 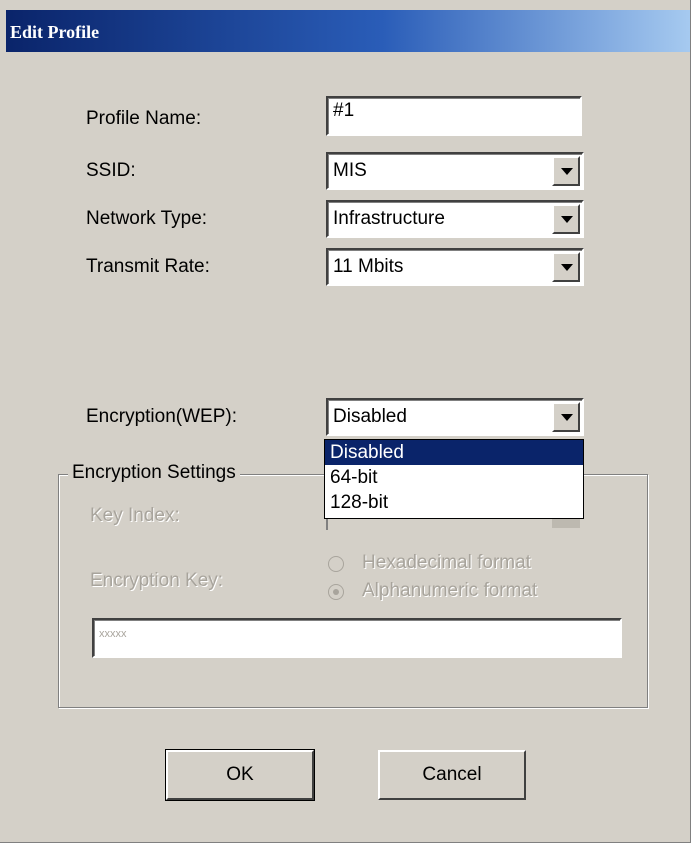 I want to click on encryption-label: Encryption(WEP):, so click(x=161, y=416).